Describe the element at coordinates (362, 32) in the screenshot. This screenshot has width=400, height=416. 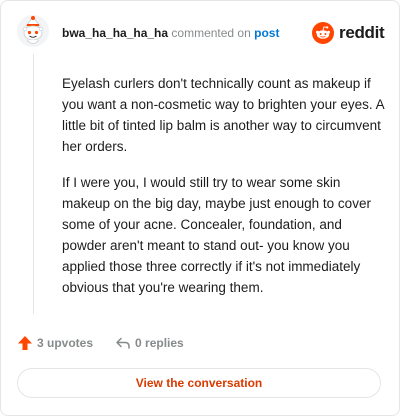
I see `reddit-wordmark: reddit` at that location.